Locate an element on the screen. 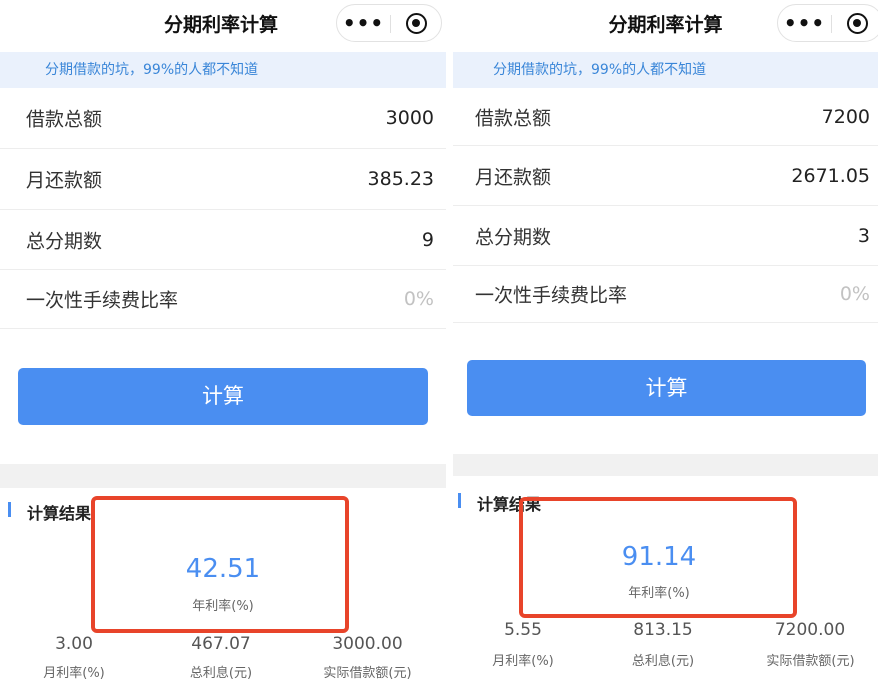  monthly-payment-field: 月还款额 2671.05 is located at coordinates (665, 176).